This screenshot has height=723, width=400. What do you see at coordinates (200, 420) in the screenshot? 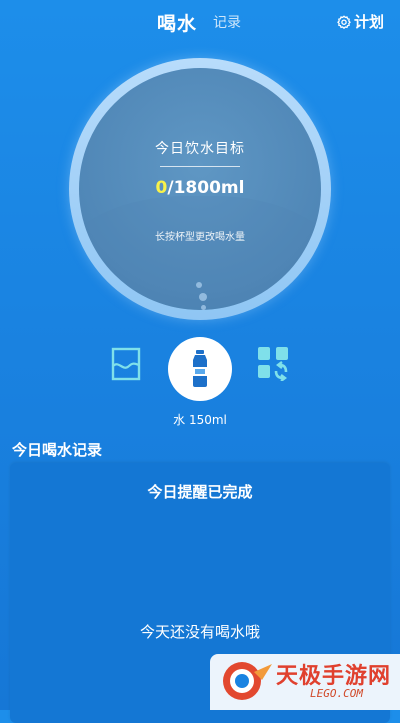
I see `cup-label: 水 150ml` at bounding box center [200, 420].